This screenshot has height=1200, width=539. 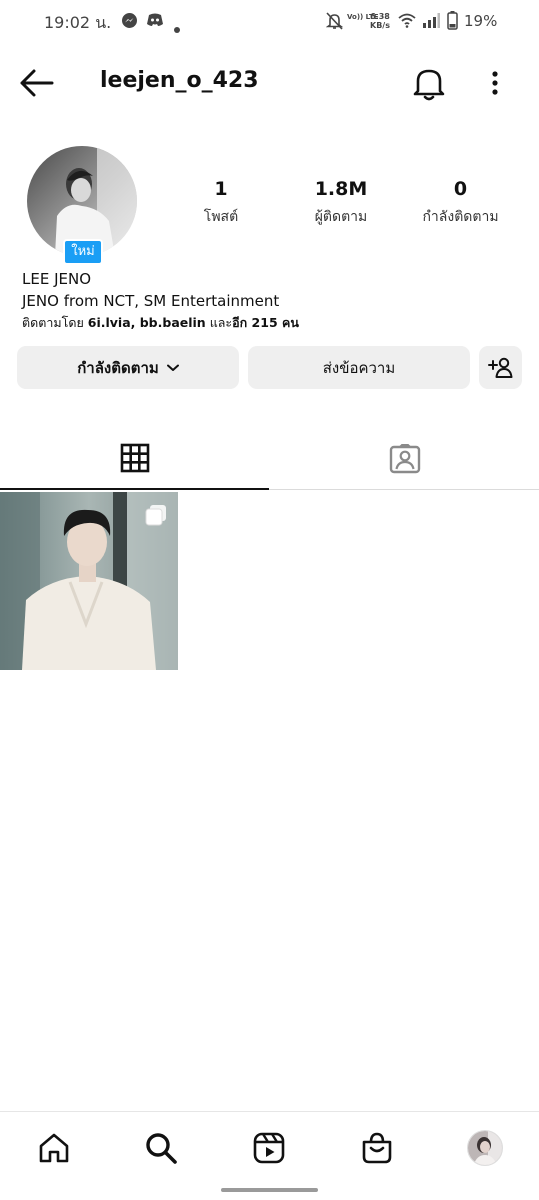 I want to click on battery-percent: 19%, so click(x=481, y=21).